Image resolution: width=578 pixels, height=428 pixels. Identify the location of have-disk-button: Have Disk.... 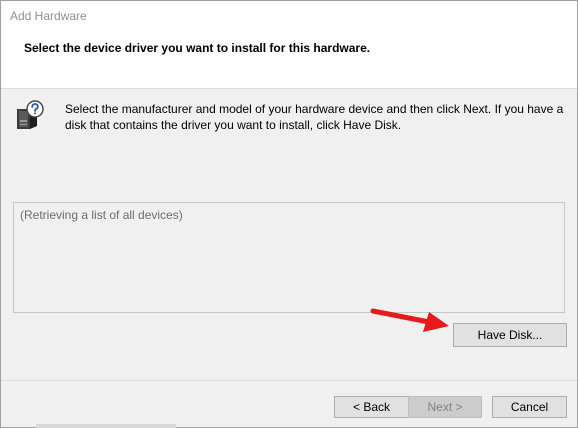
(510, 335).